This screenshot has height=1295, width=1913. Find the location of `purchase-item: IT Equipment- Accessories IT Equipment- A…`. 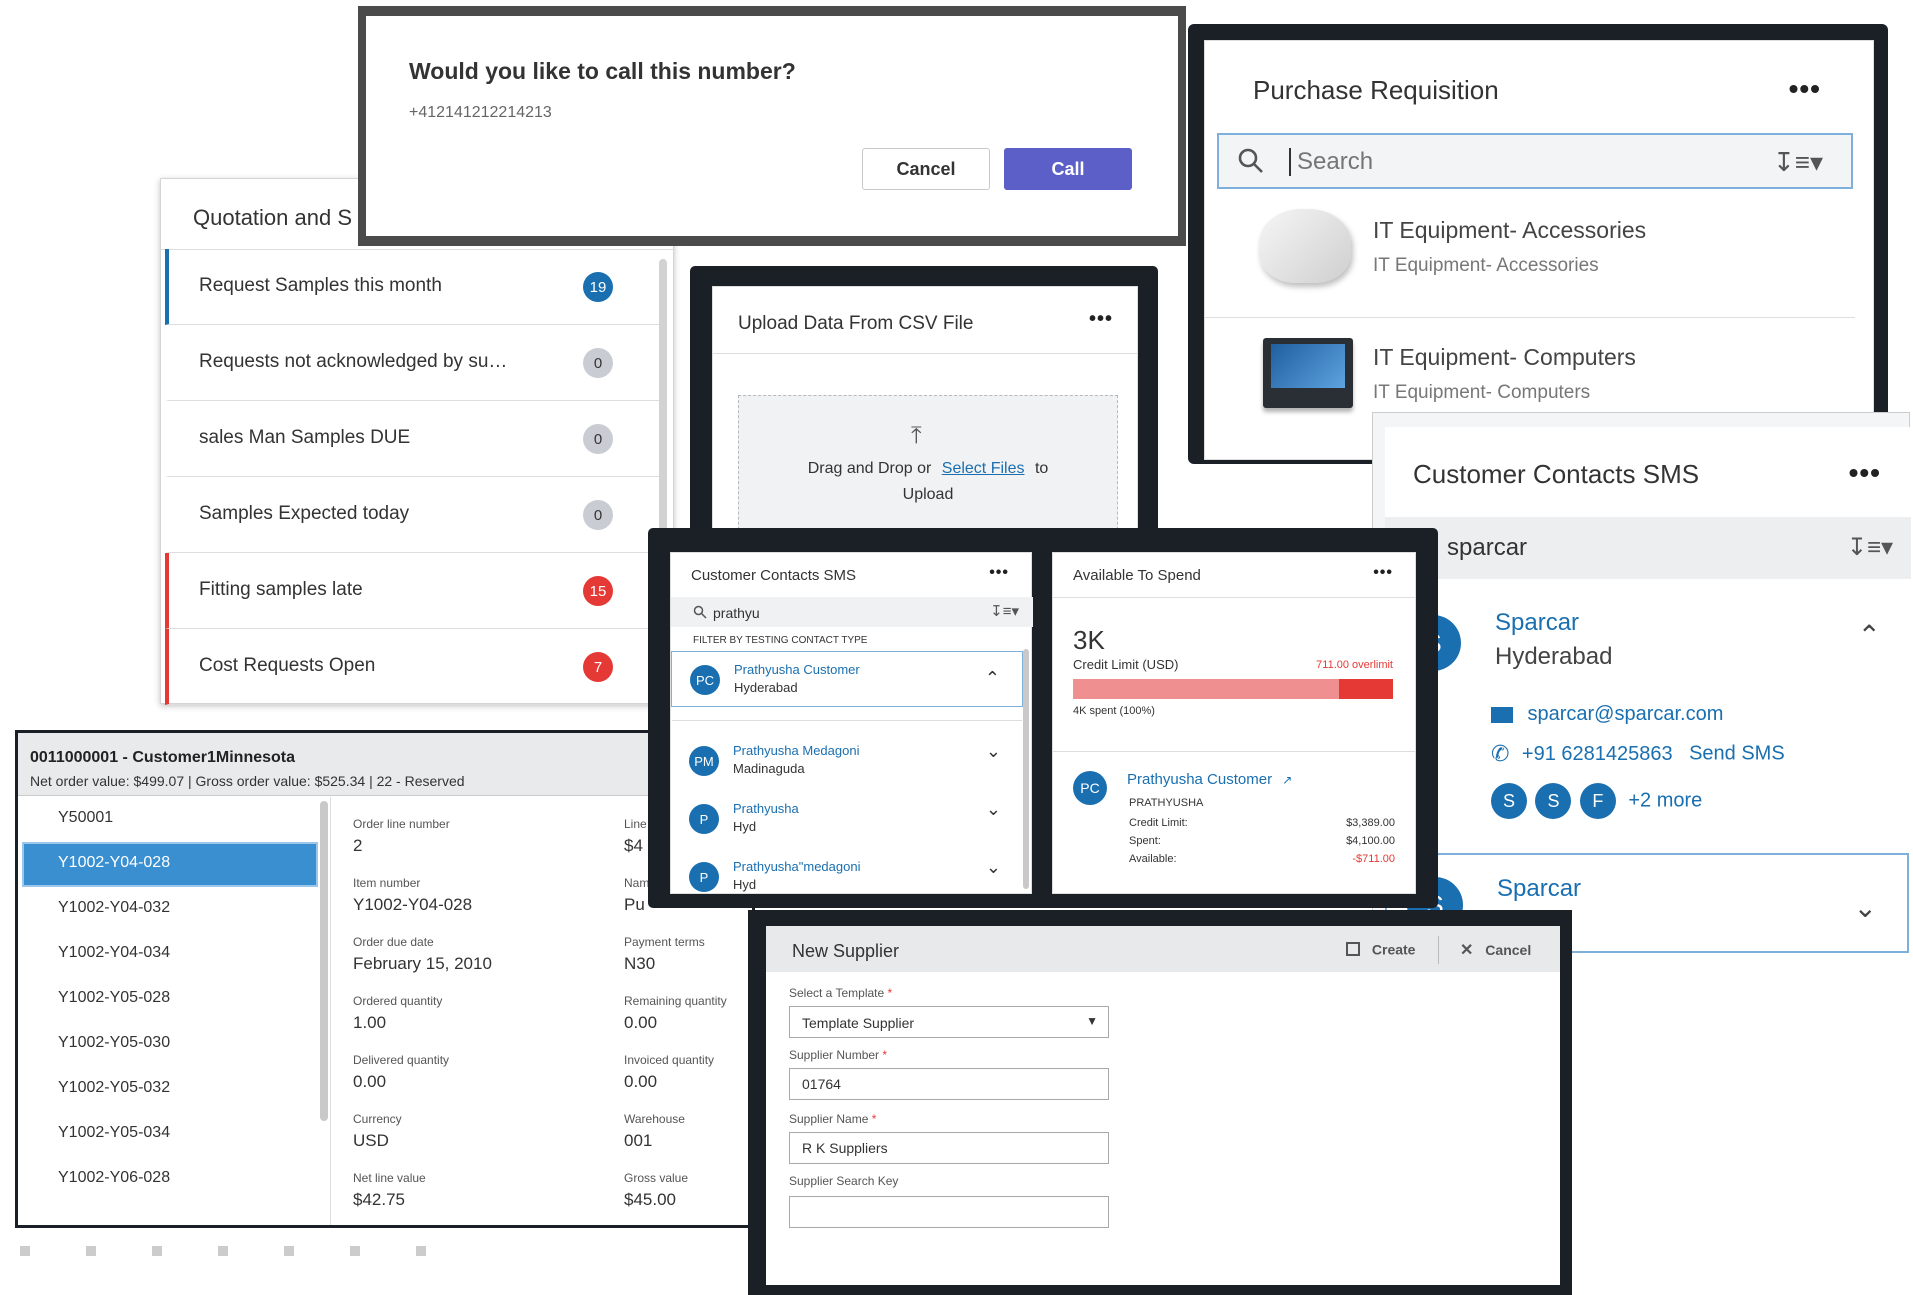

purchase-item: IT Equipment- Accessories IT Equipment- A… is located at coordinates (1530, 254).